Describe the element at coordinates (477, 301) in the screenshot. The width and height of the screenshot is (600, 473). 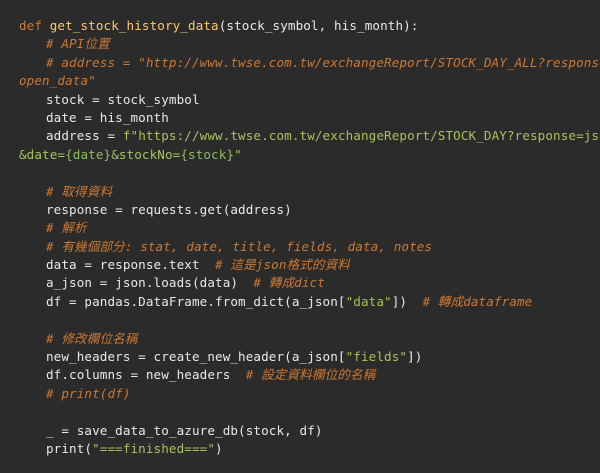
I see `comment: # 轉成dataframe` at that location.